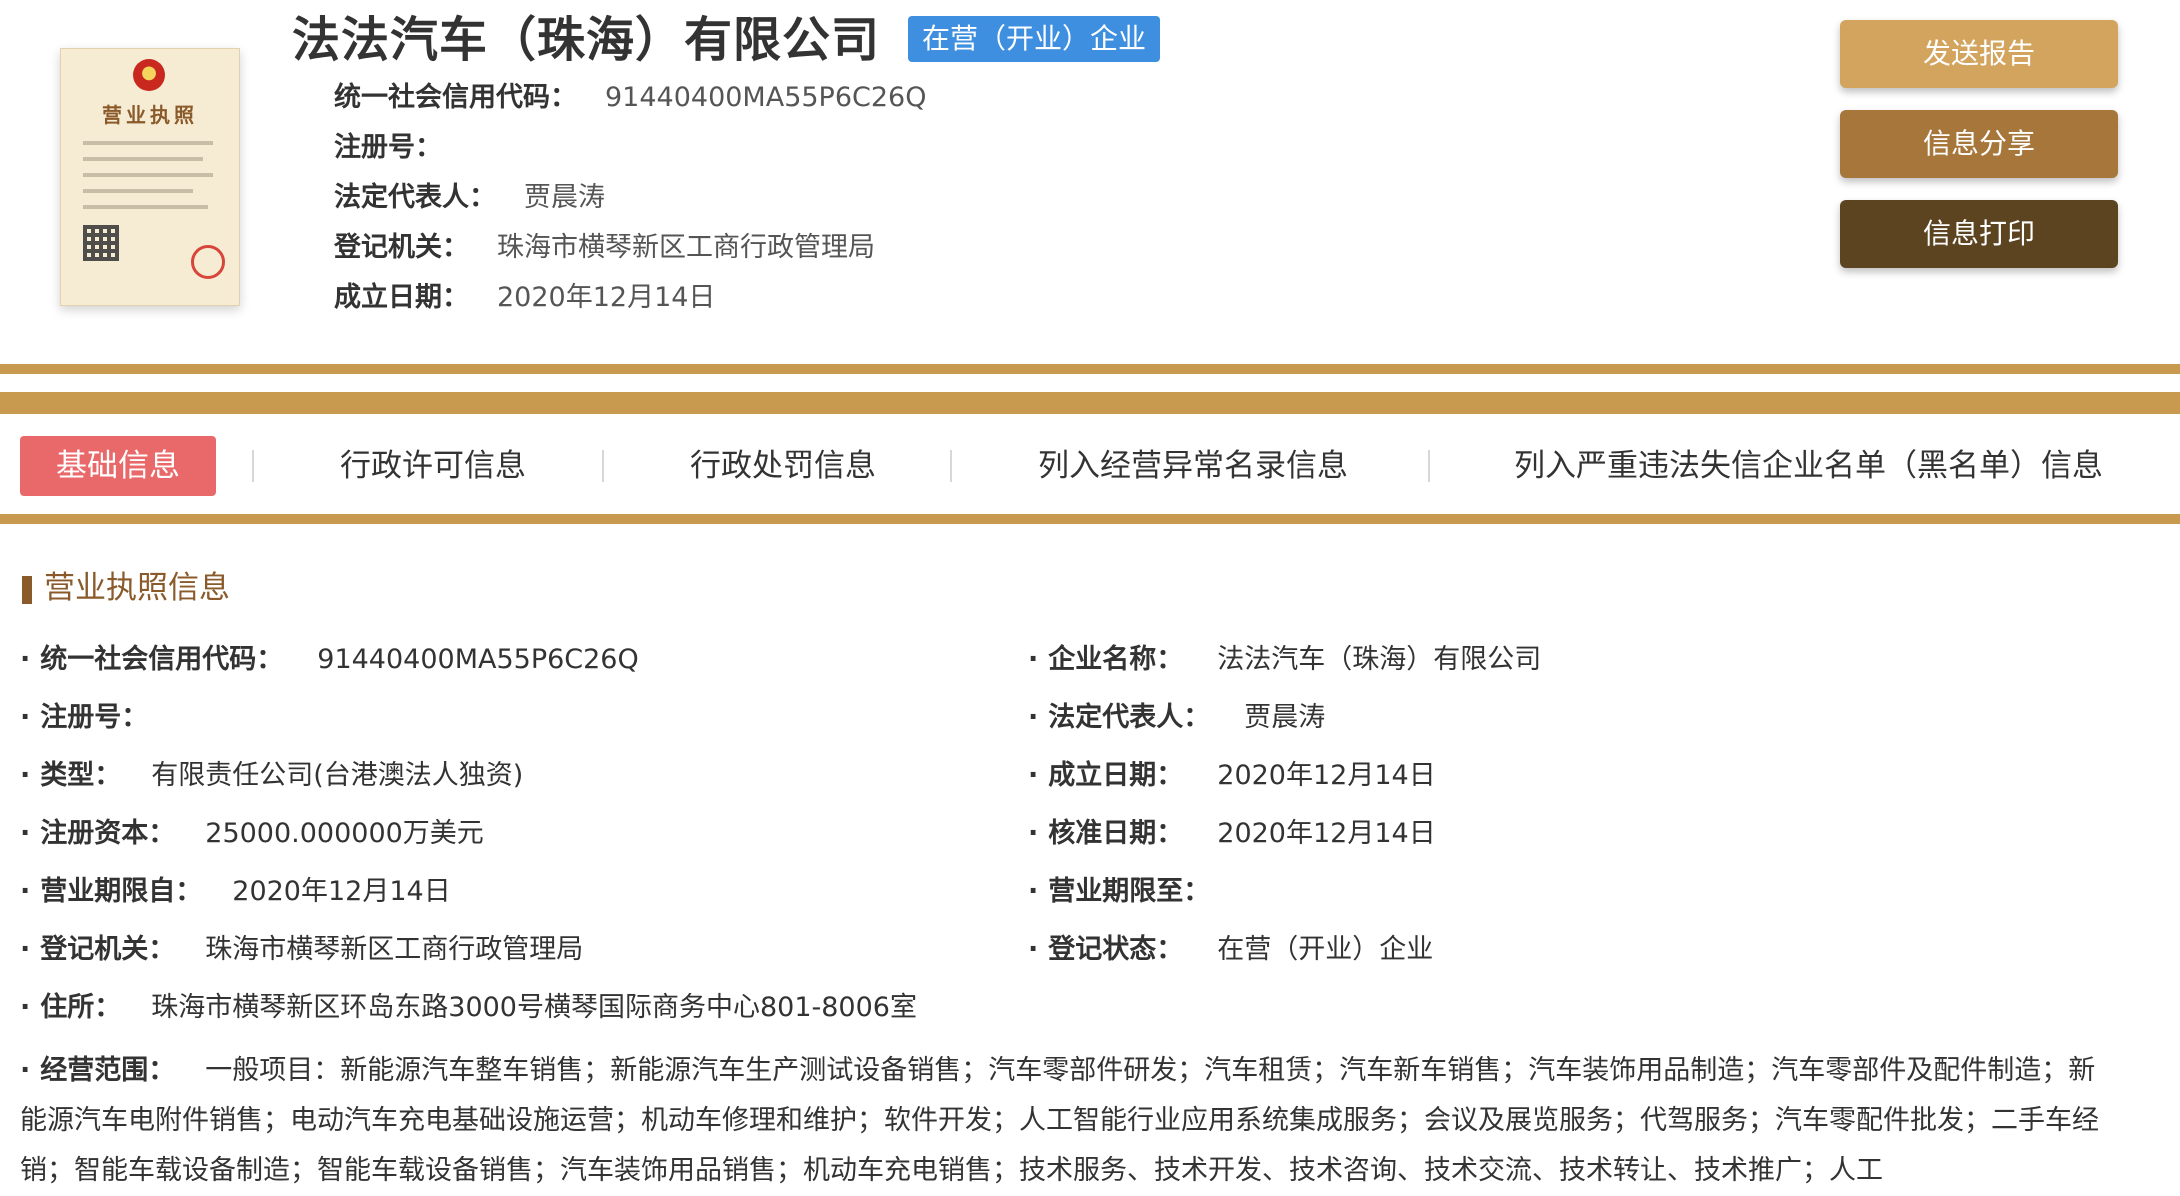 The width and height of the screenshot is (2180, 1196). Describe the element at coordinates (208, 262) in the screenshot. I see `official-seal-icon` at that location.